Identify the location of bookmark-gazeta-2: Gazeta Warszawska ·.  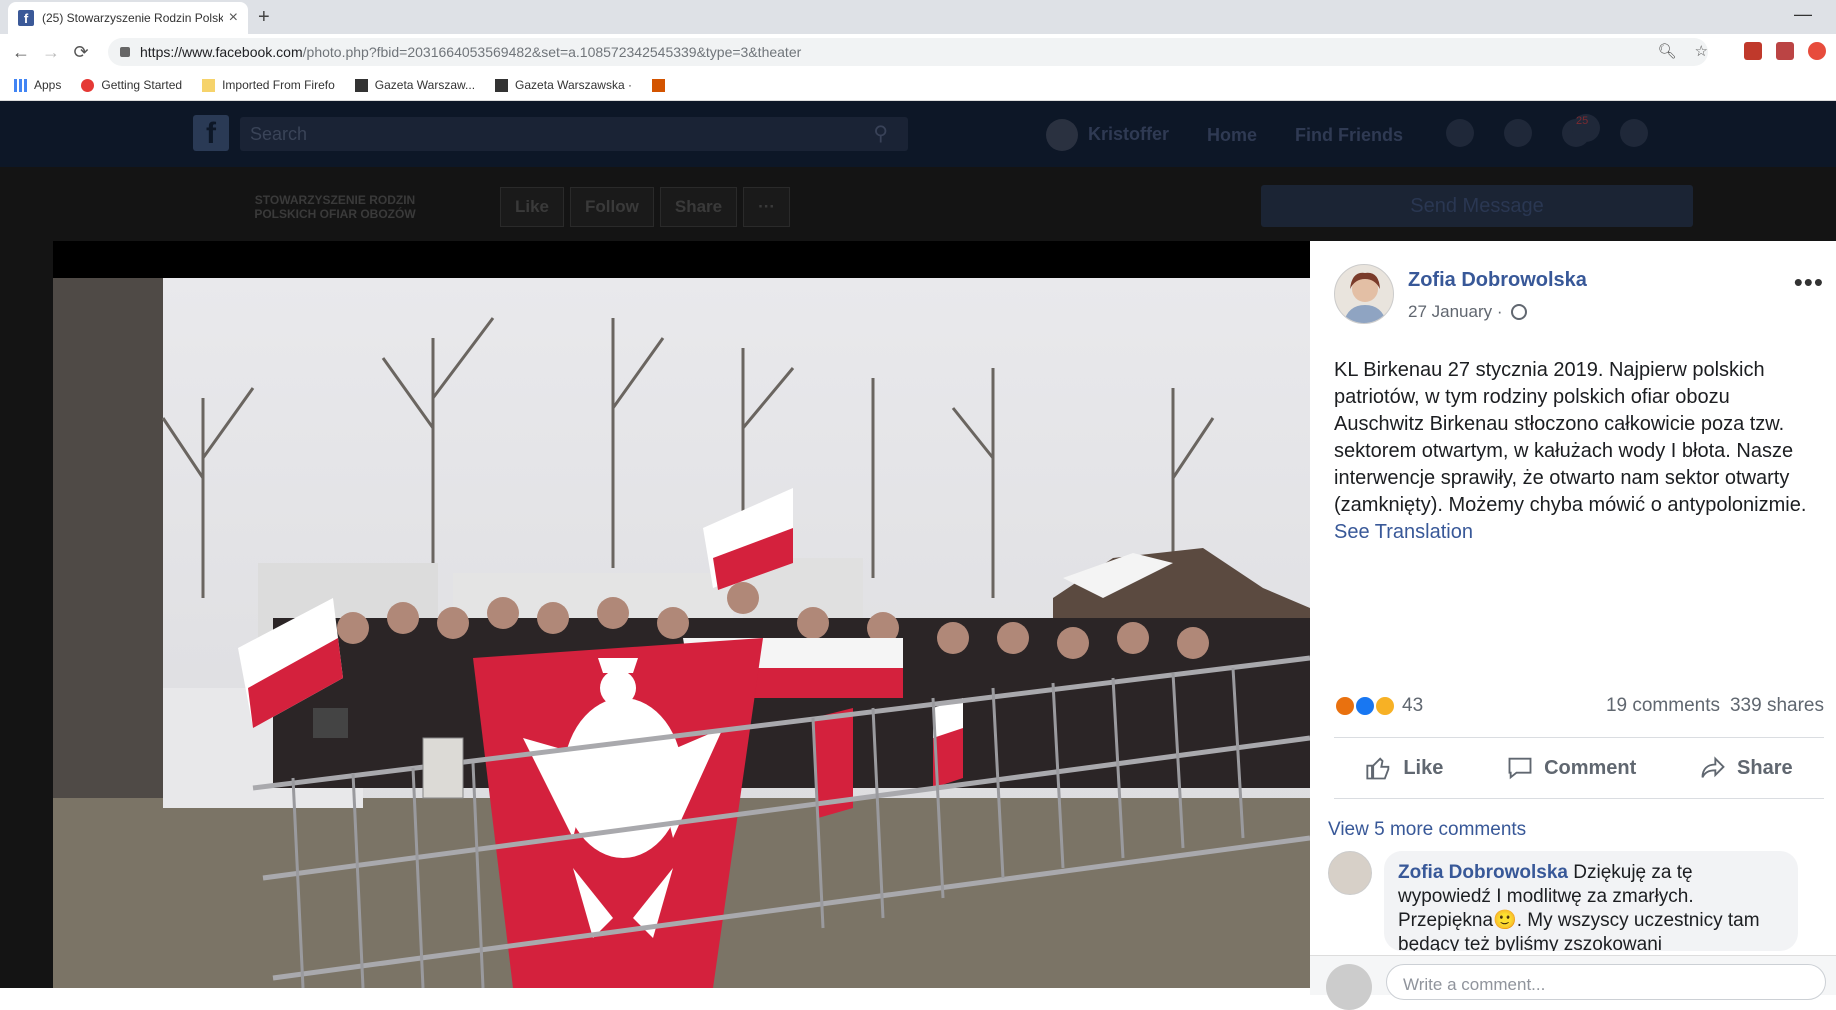
(563, 85).